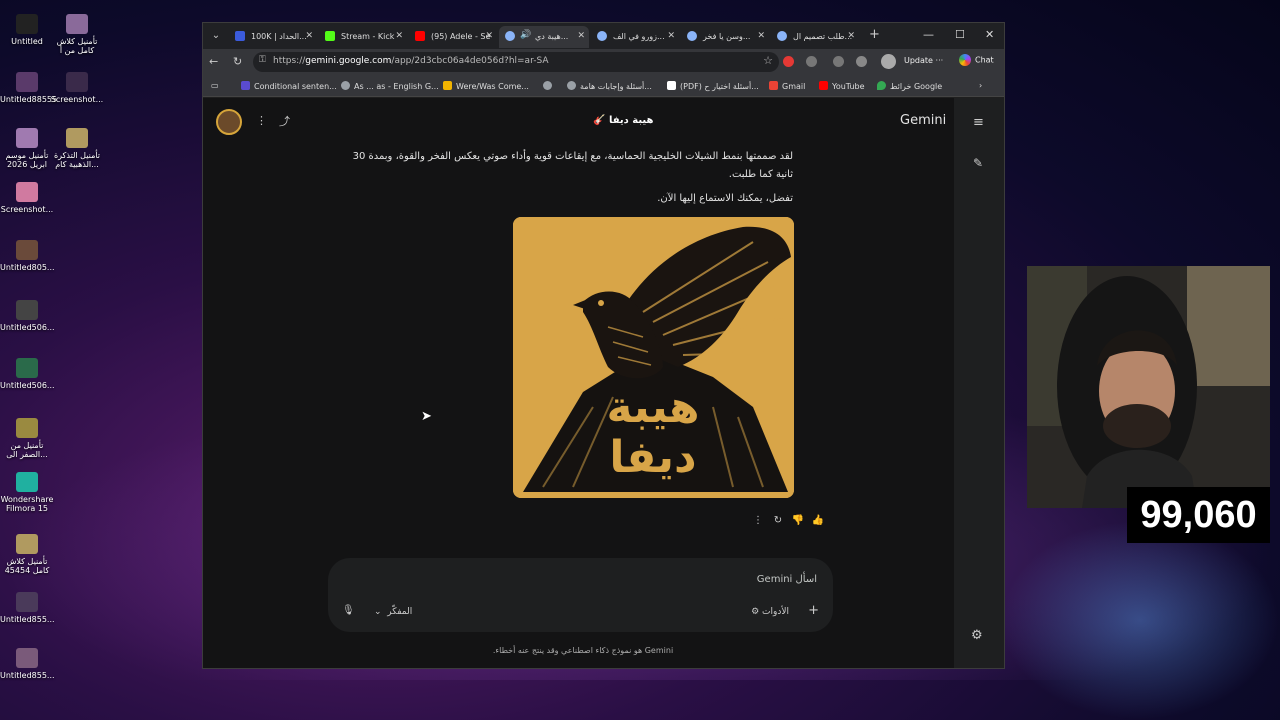 This screenshot has height=720, width=1280. I want to click on avatar, so click(229, 122).